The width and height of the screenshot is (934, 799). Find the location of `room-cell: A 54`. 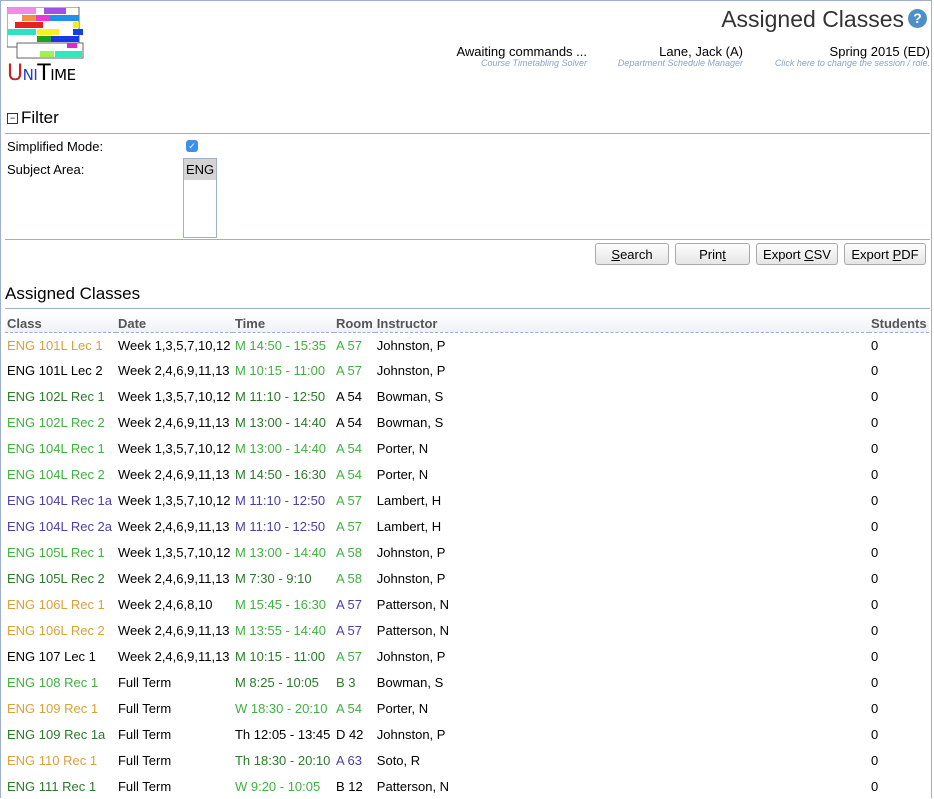

room-cell: A 54 is located at coordinates (348, 448).